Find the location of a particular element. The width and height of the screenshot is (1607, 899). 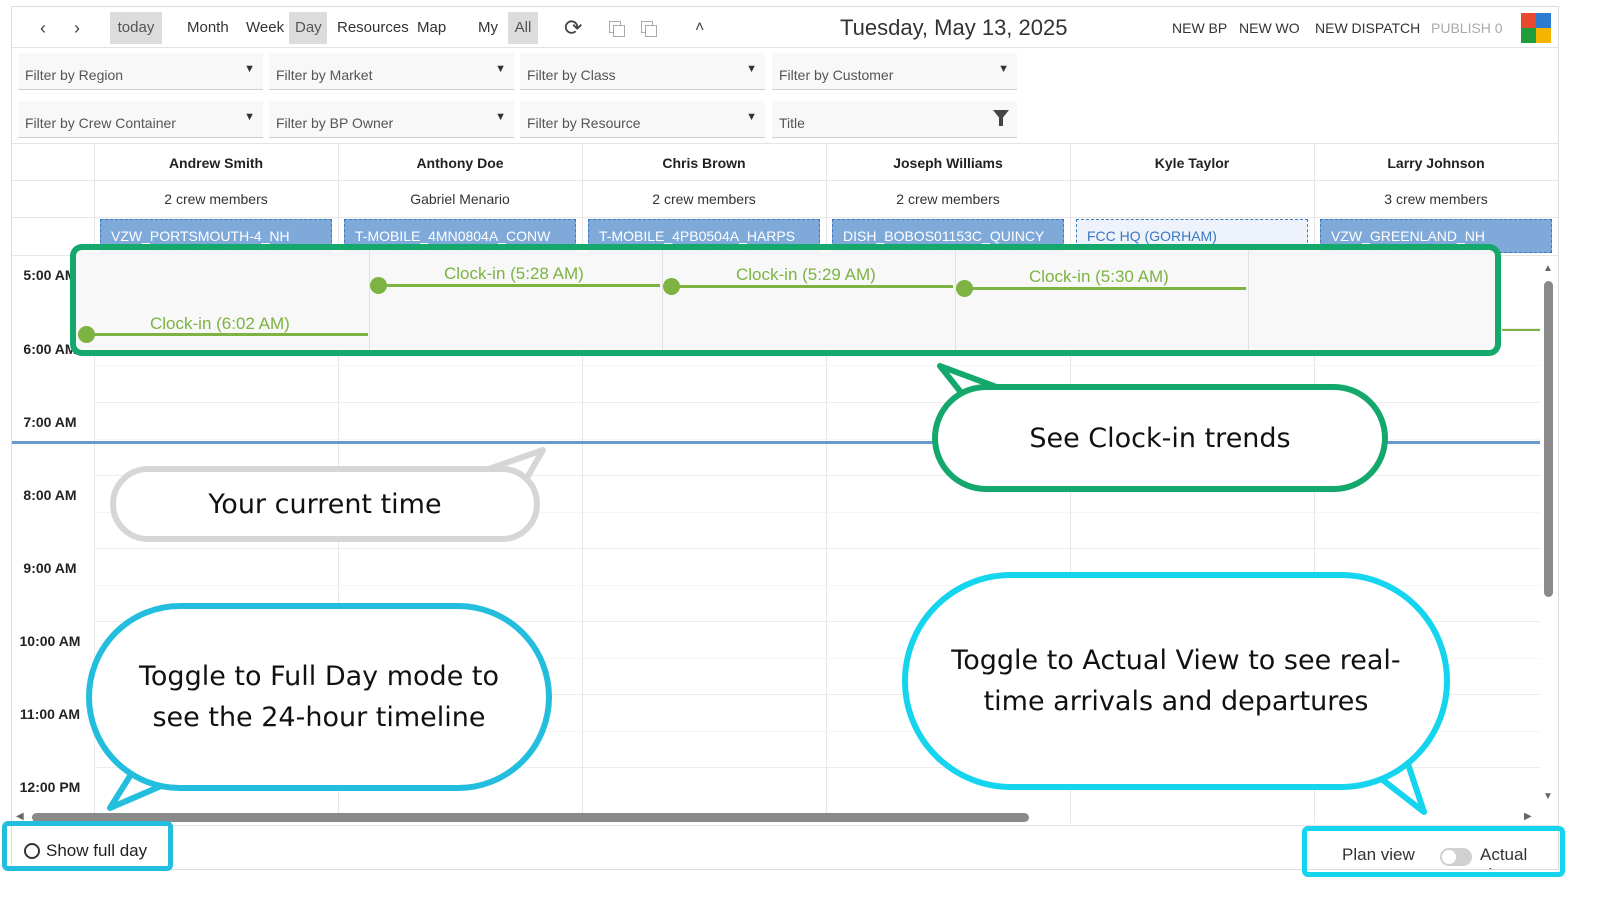

prev-arrow-icon: ‹ is located at coordinates (43, 28).